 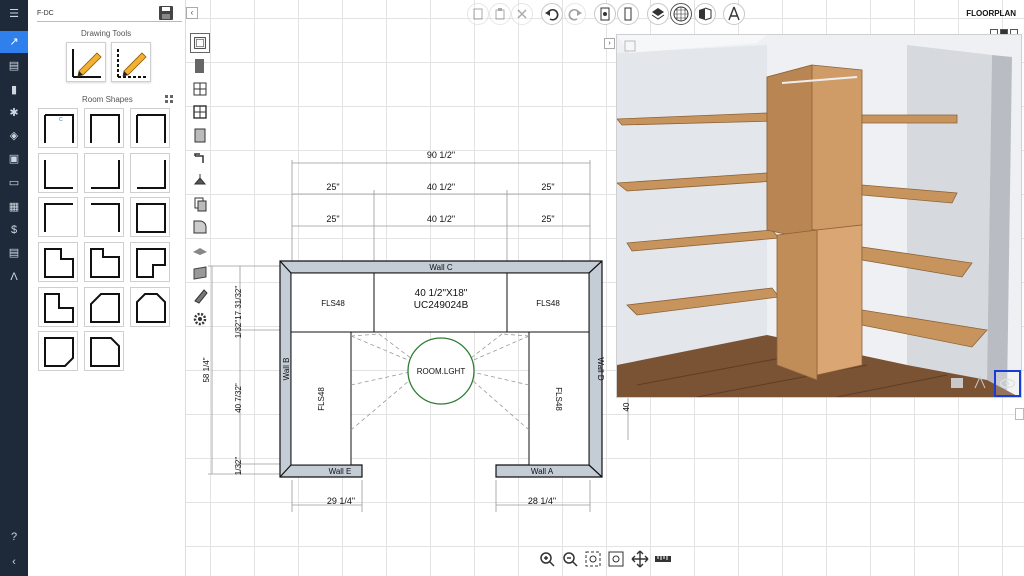 I want to click on center-unit-label-2: UC249024B, so click(x=441, y=305).